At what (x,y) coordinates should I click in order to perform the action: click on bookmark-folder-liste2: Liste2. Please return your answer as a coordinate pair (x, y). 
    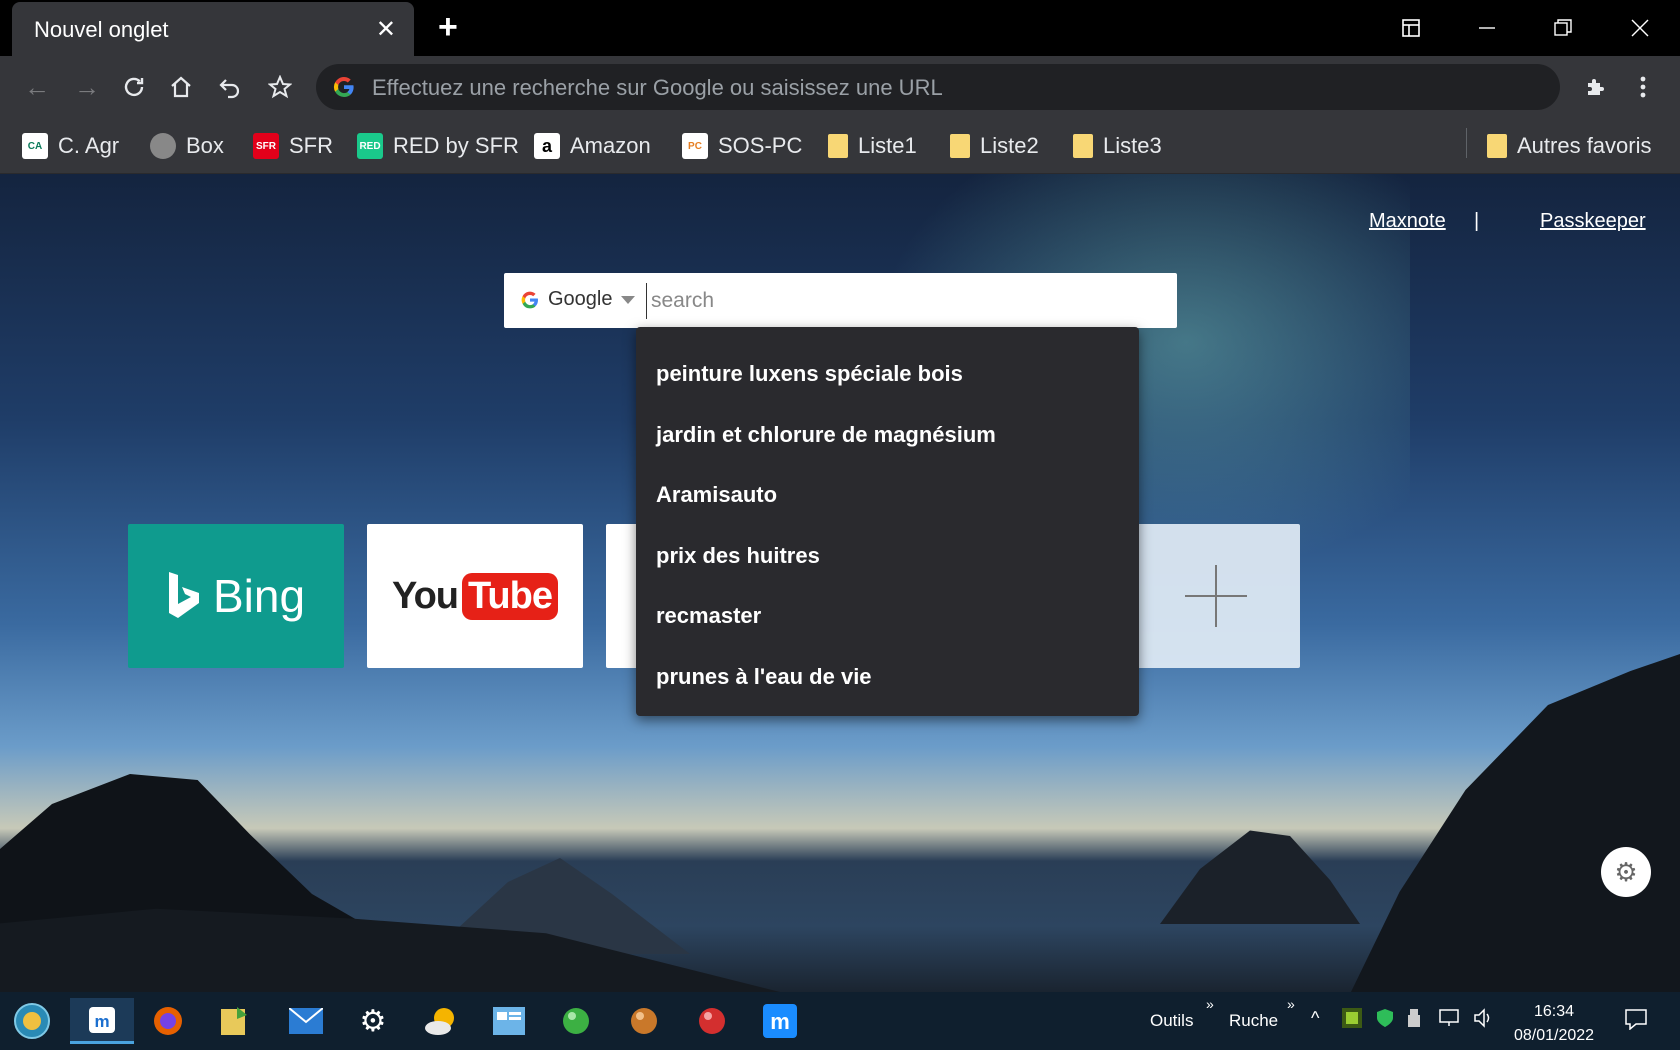
    Looking at the image, I should click on (994, 146).